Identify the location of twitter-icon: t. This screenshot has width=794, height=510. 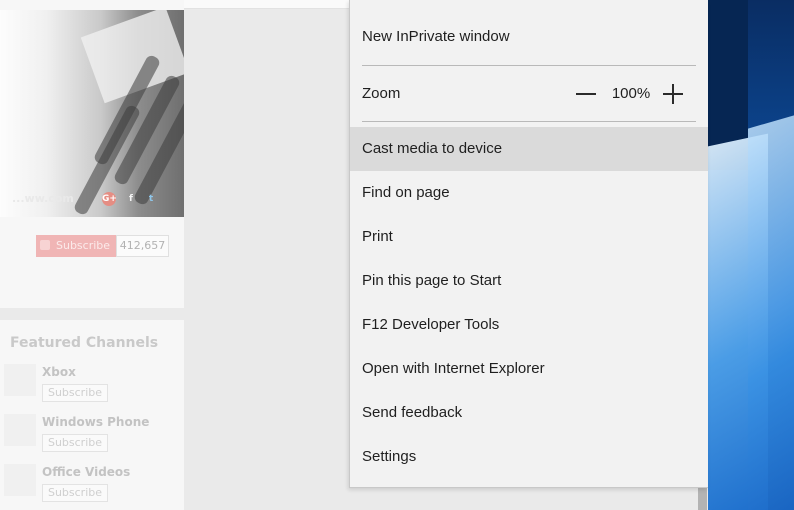
(151, 199).